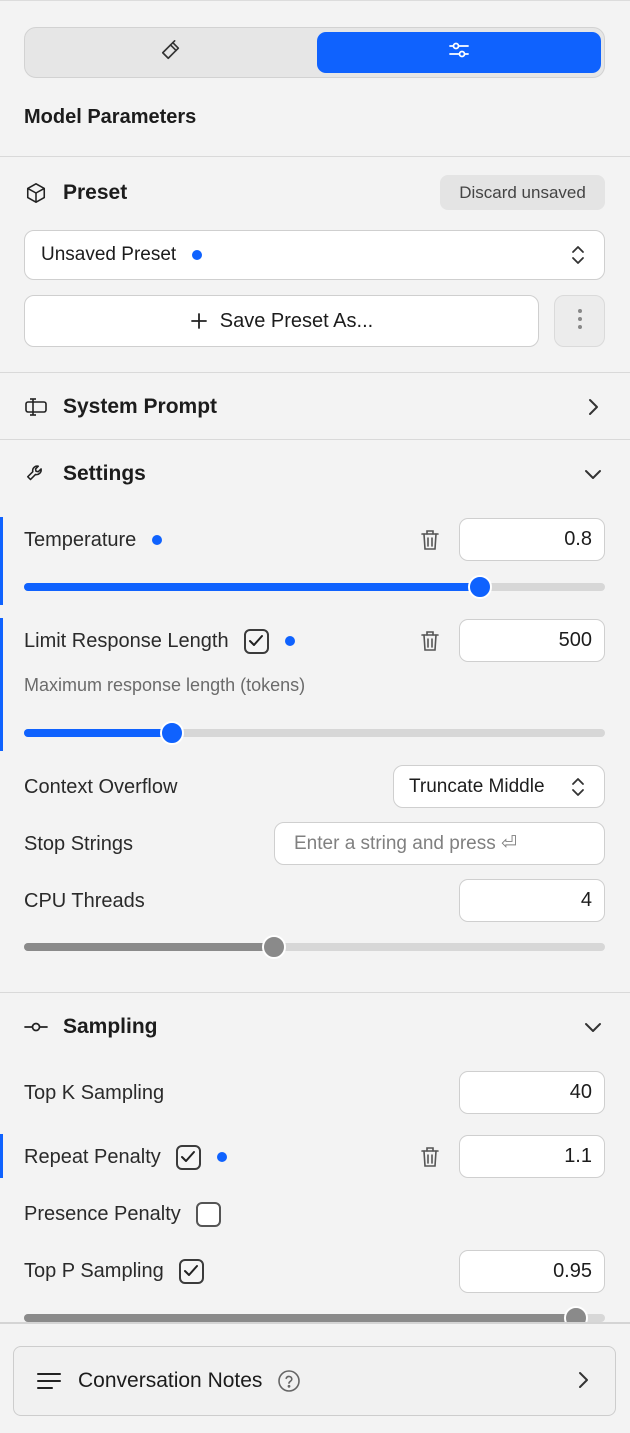 The width and height of the screenshot is (630, 1433). Describe the element at coordinates (80, 539) in the screenshot. I see `temperature-label: Temperature` at that location.